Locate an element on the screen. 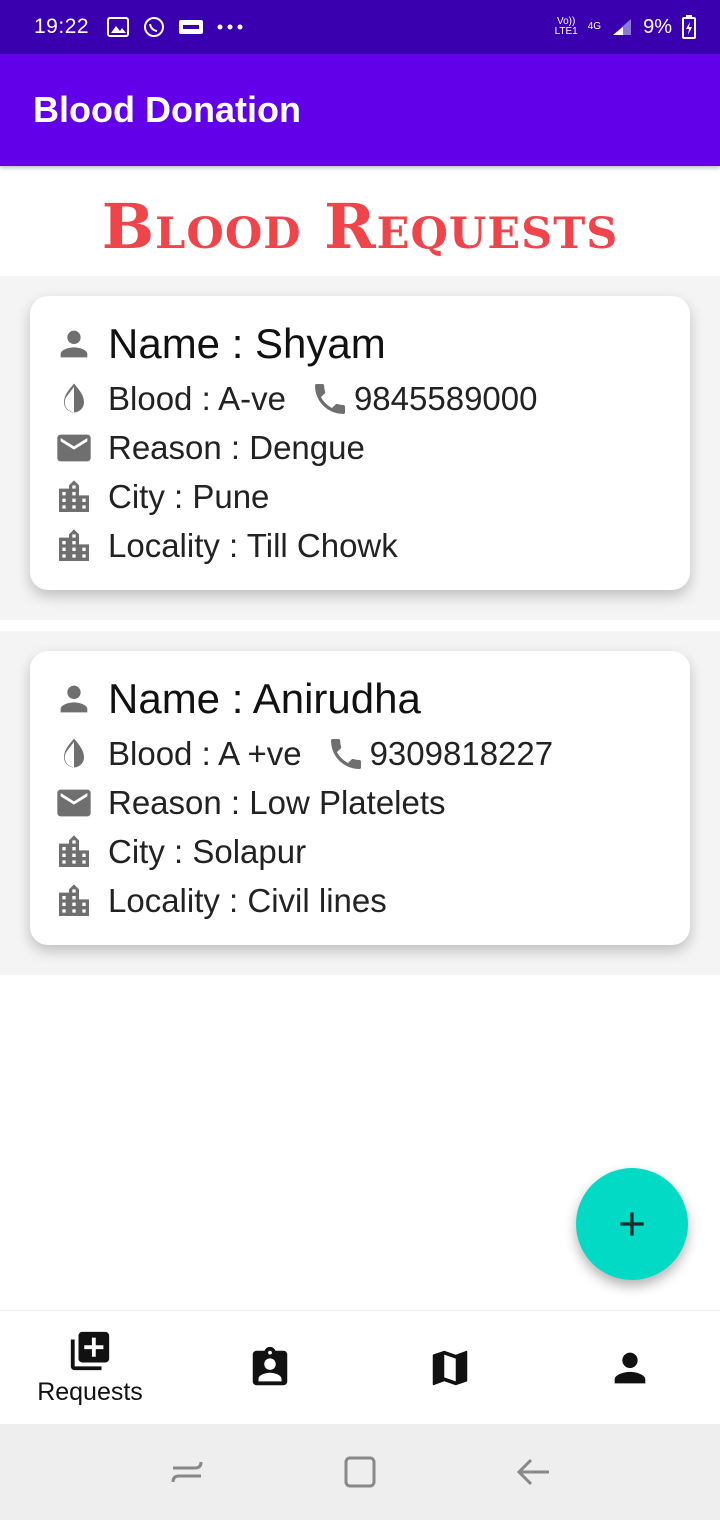  status-right: Vo)) LTE1 4G 9% is located at coordinates (625, 27).